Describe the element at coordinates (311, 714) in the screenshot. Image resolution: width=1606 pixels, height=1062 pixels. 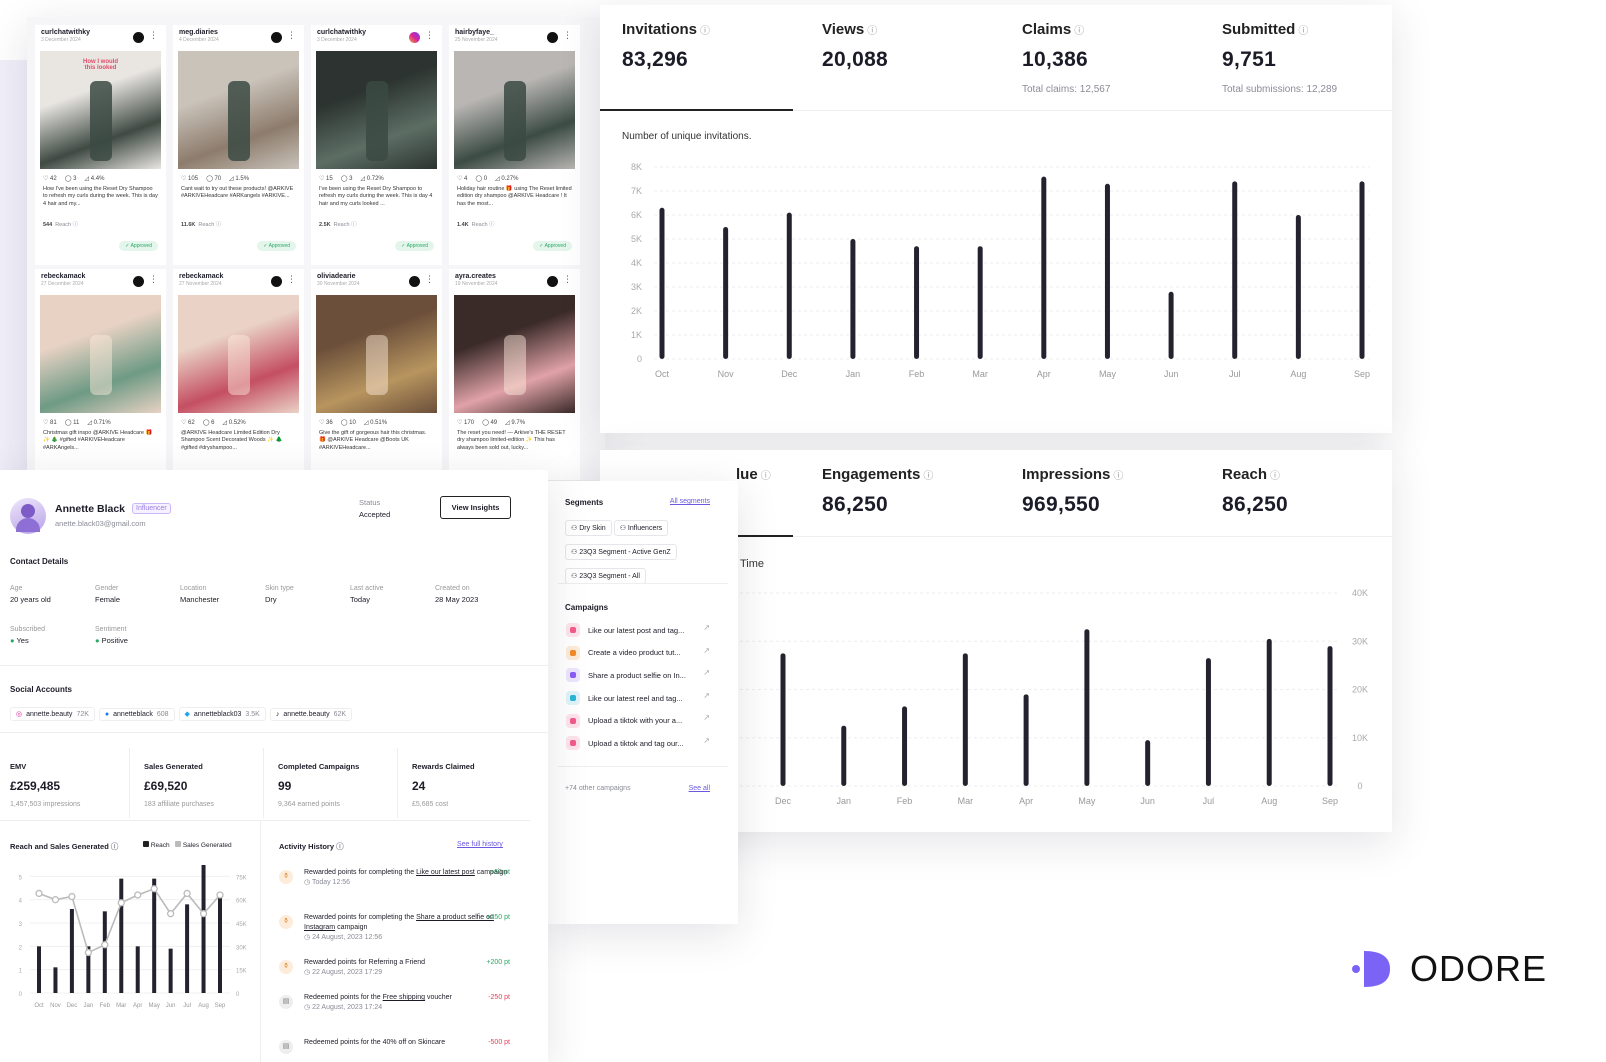
I see `social-account: ♪ annette.beauty 62K` at that location.